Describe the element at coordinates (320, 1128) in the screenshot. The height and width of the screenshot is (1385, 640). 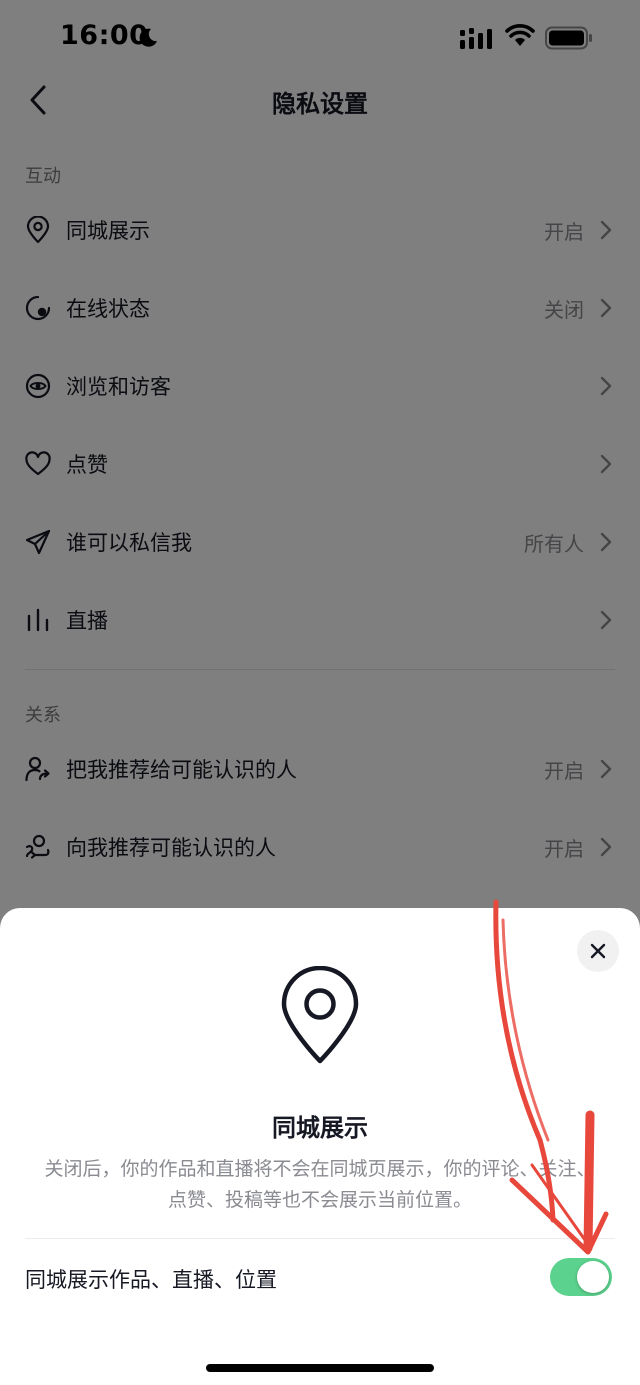
I see `sheet-title: 同城展示` at that location.